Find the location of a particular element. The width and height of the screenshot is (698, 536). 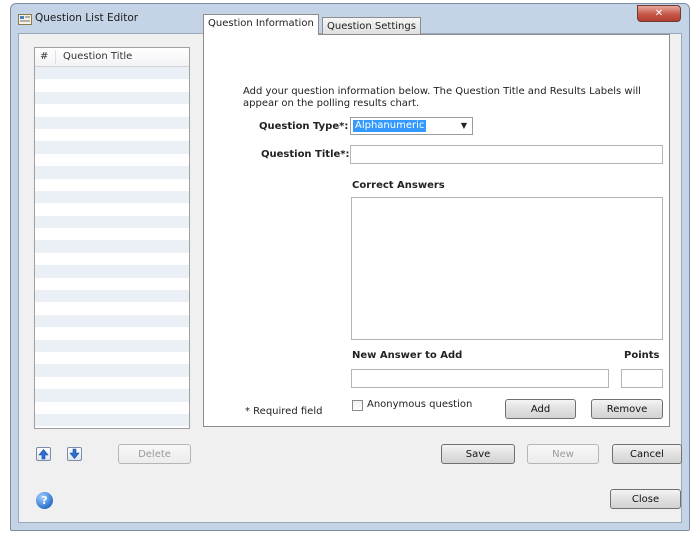

editor-app-icon is located at coordinates (25, 19).